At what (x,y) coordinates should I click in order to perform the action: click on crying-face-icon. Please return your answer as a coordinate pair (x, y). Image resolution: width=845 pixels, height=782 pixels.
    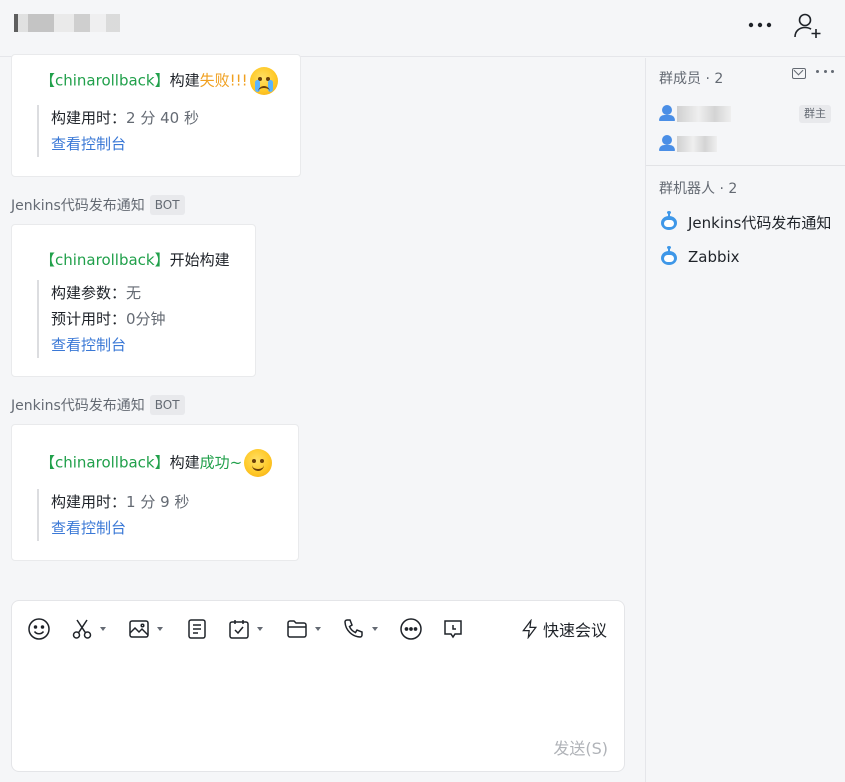
    Looking at the image, I should click on (263, 81).